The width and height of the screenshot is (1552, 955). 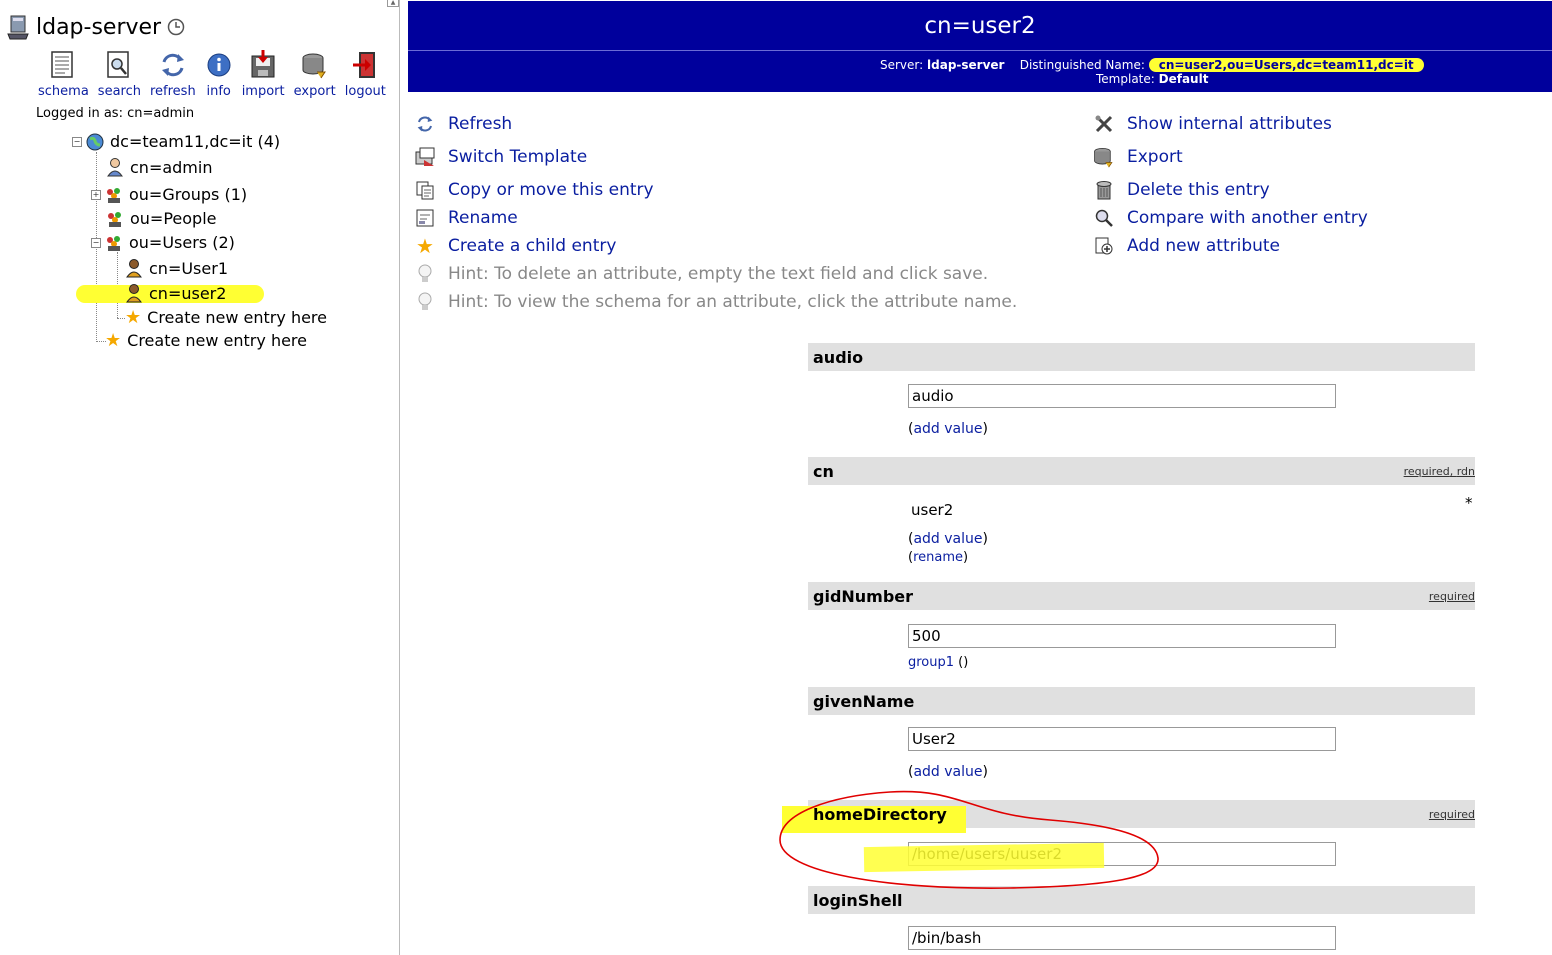 I want to click on export-link: Export, so click(x=1138, y=157).